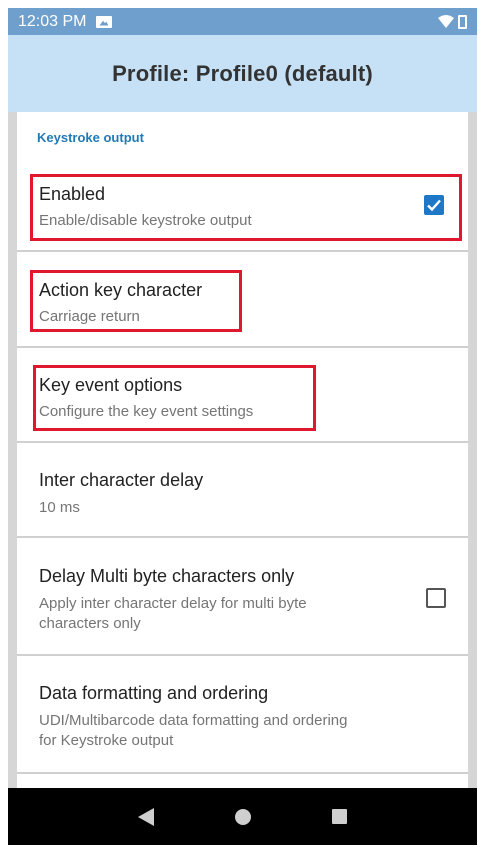  I want to click on status-icons, so click(452, 21).